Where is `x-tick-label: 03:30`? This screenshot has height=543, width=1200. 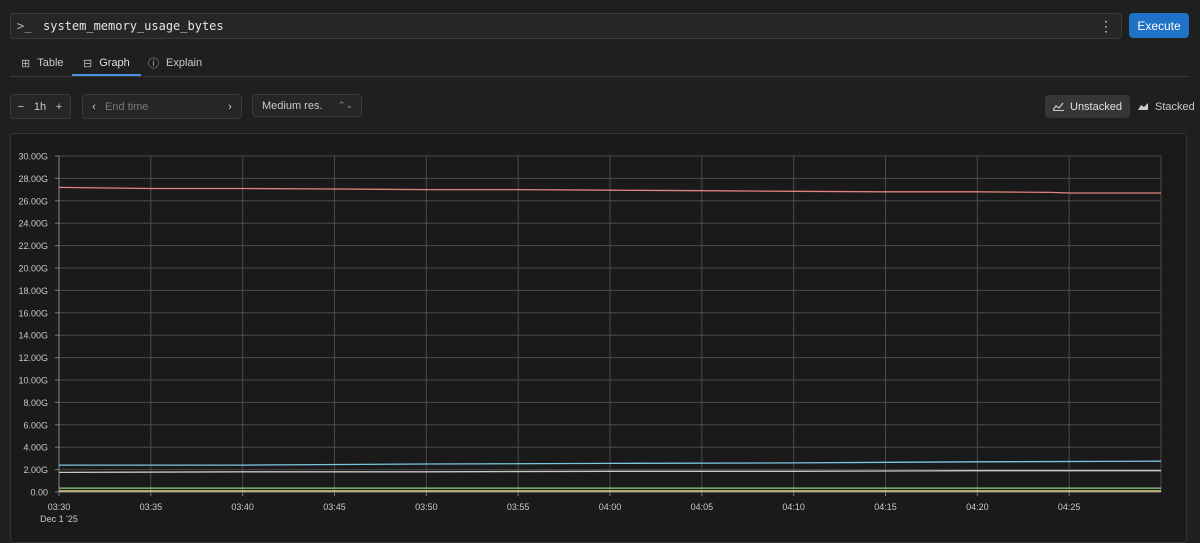
x-tick-label: 03:30 is located at coordinates (59, 507).